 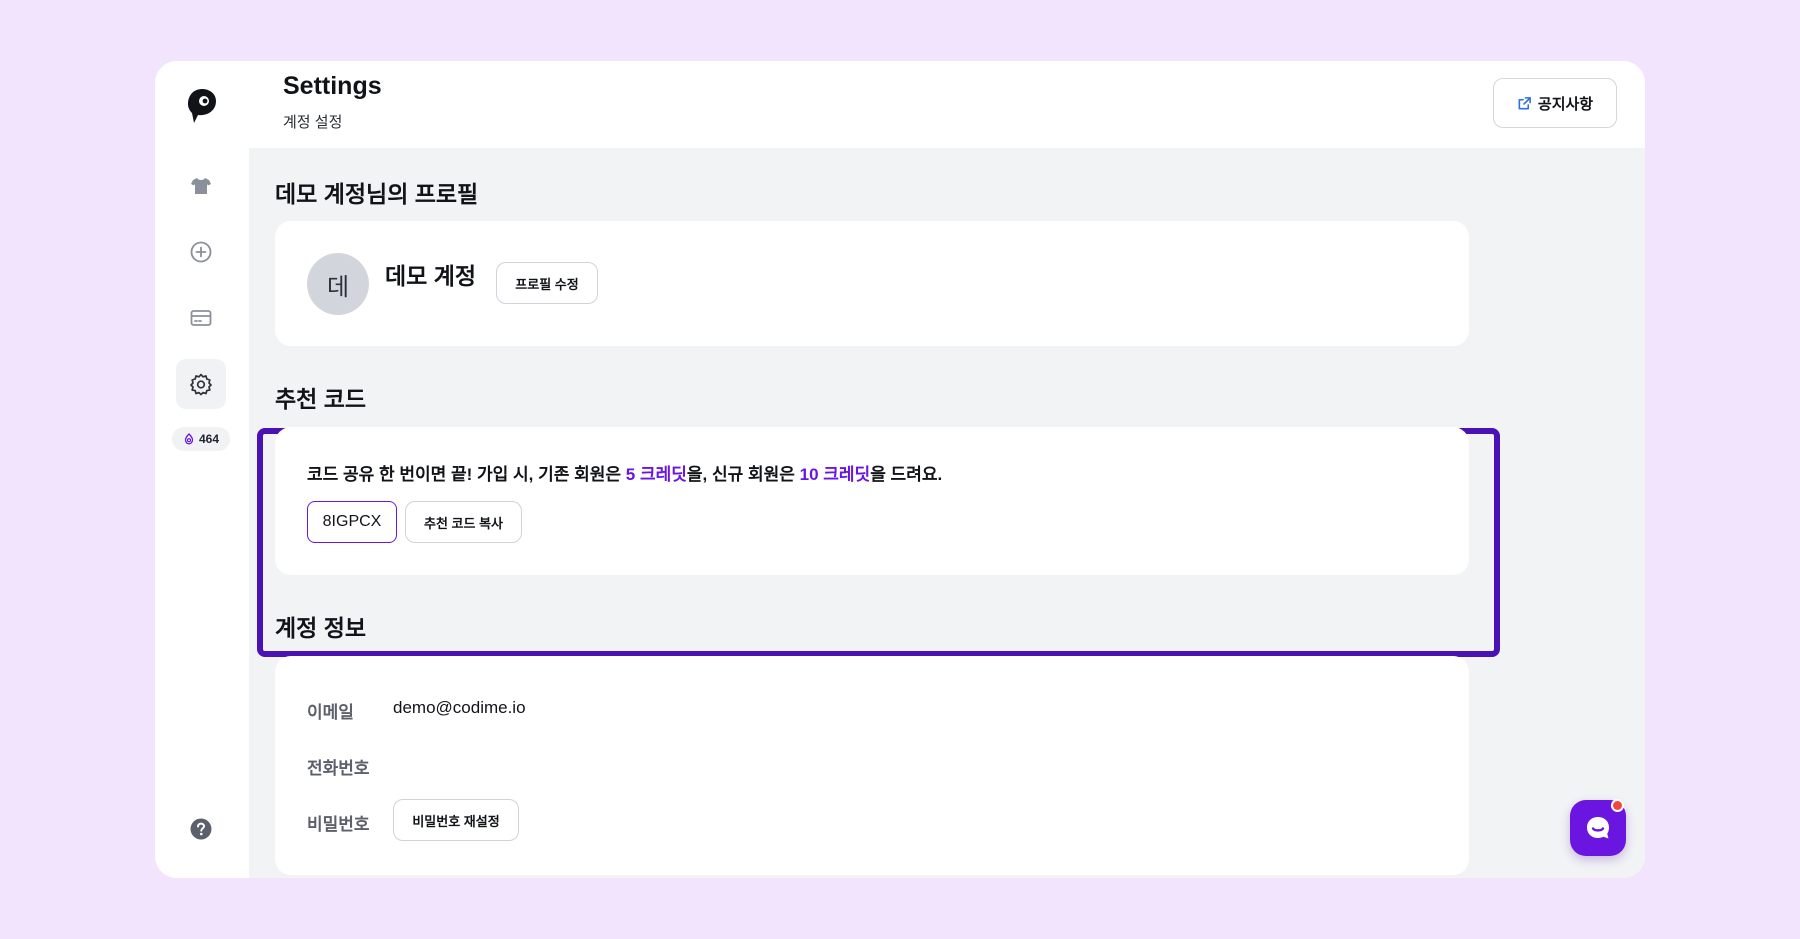 I want to click on plus-circle-icon, so click(x=201, y=252).